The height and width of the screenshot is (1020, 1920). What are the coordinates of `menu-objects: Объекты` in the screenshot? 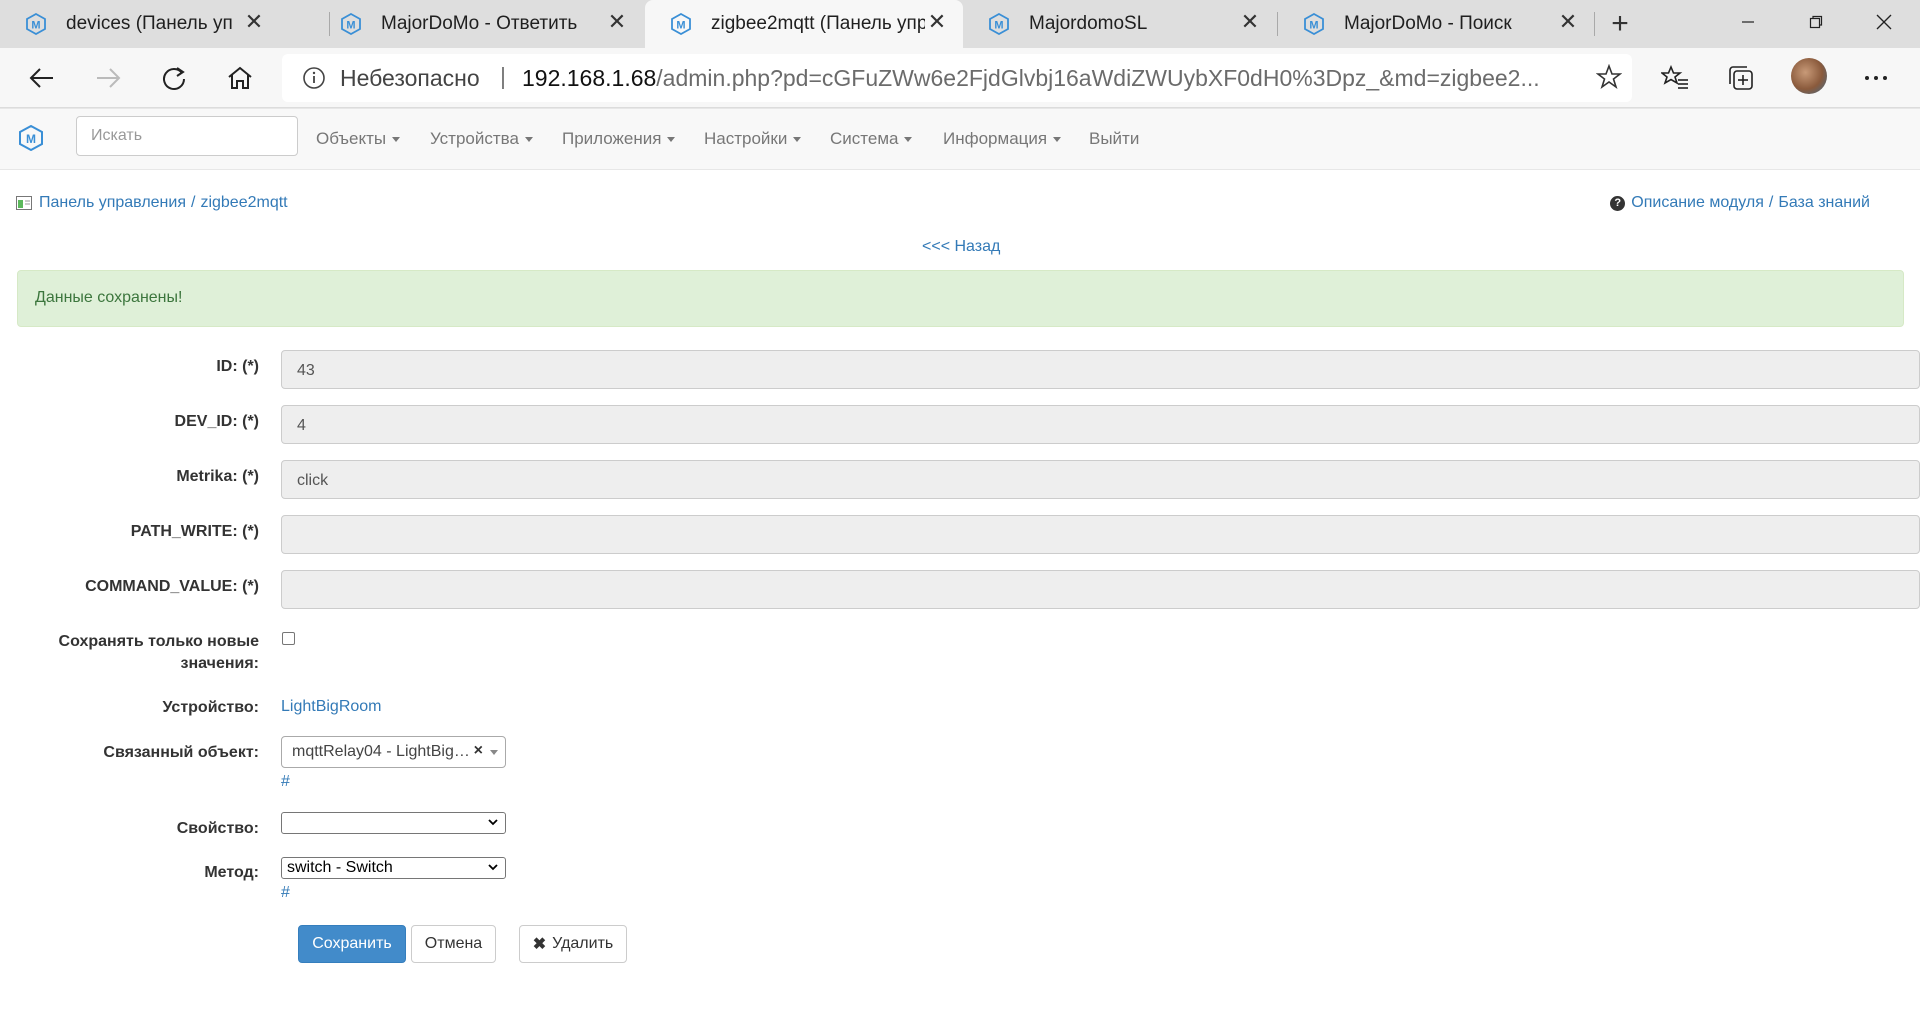 It's located at (358, 139).